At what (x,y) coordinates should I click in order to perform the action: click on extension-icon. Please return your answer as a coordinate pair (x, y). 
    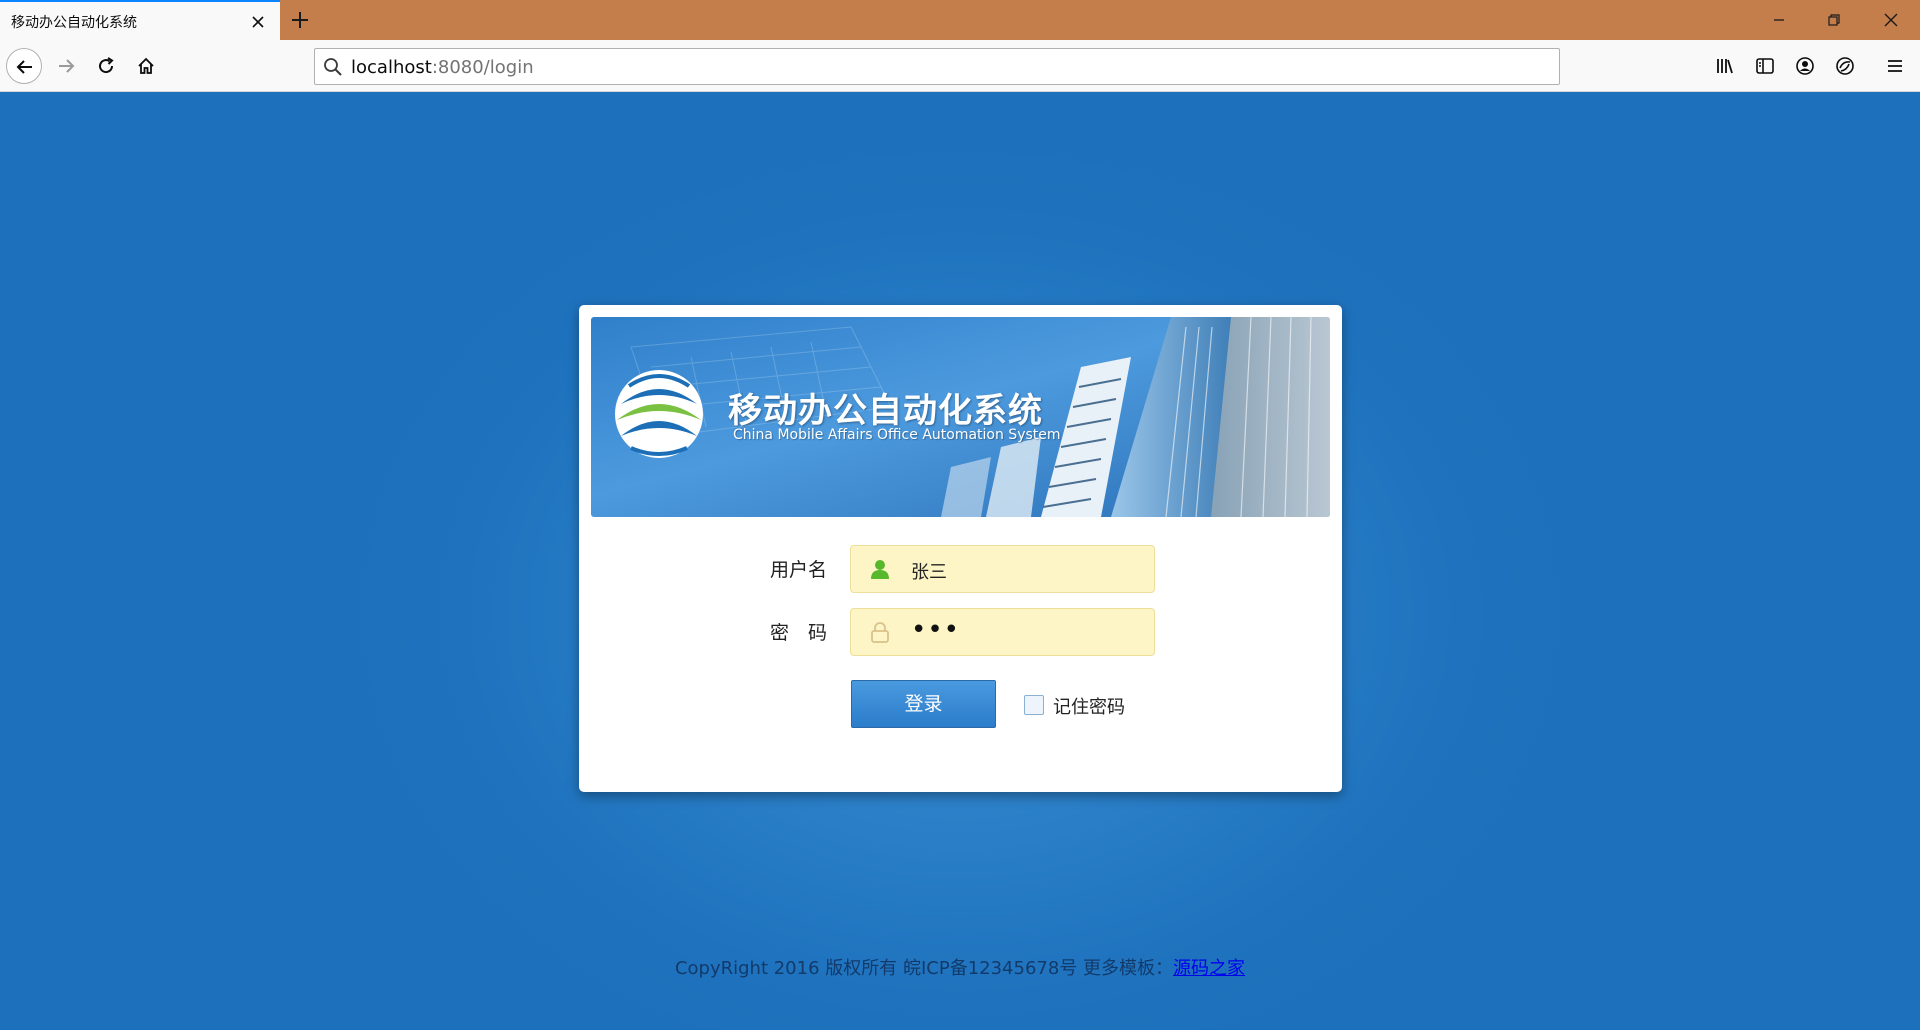
    Looking at the image, I should click on (1845, 66).